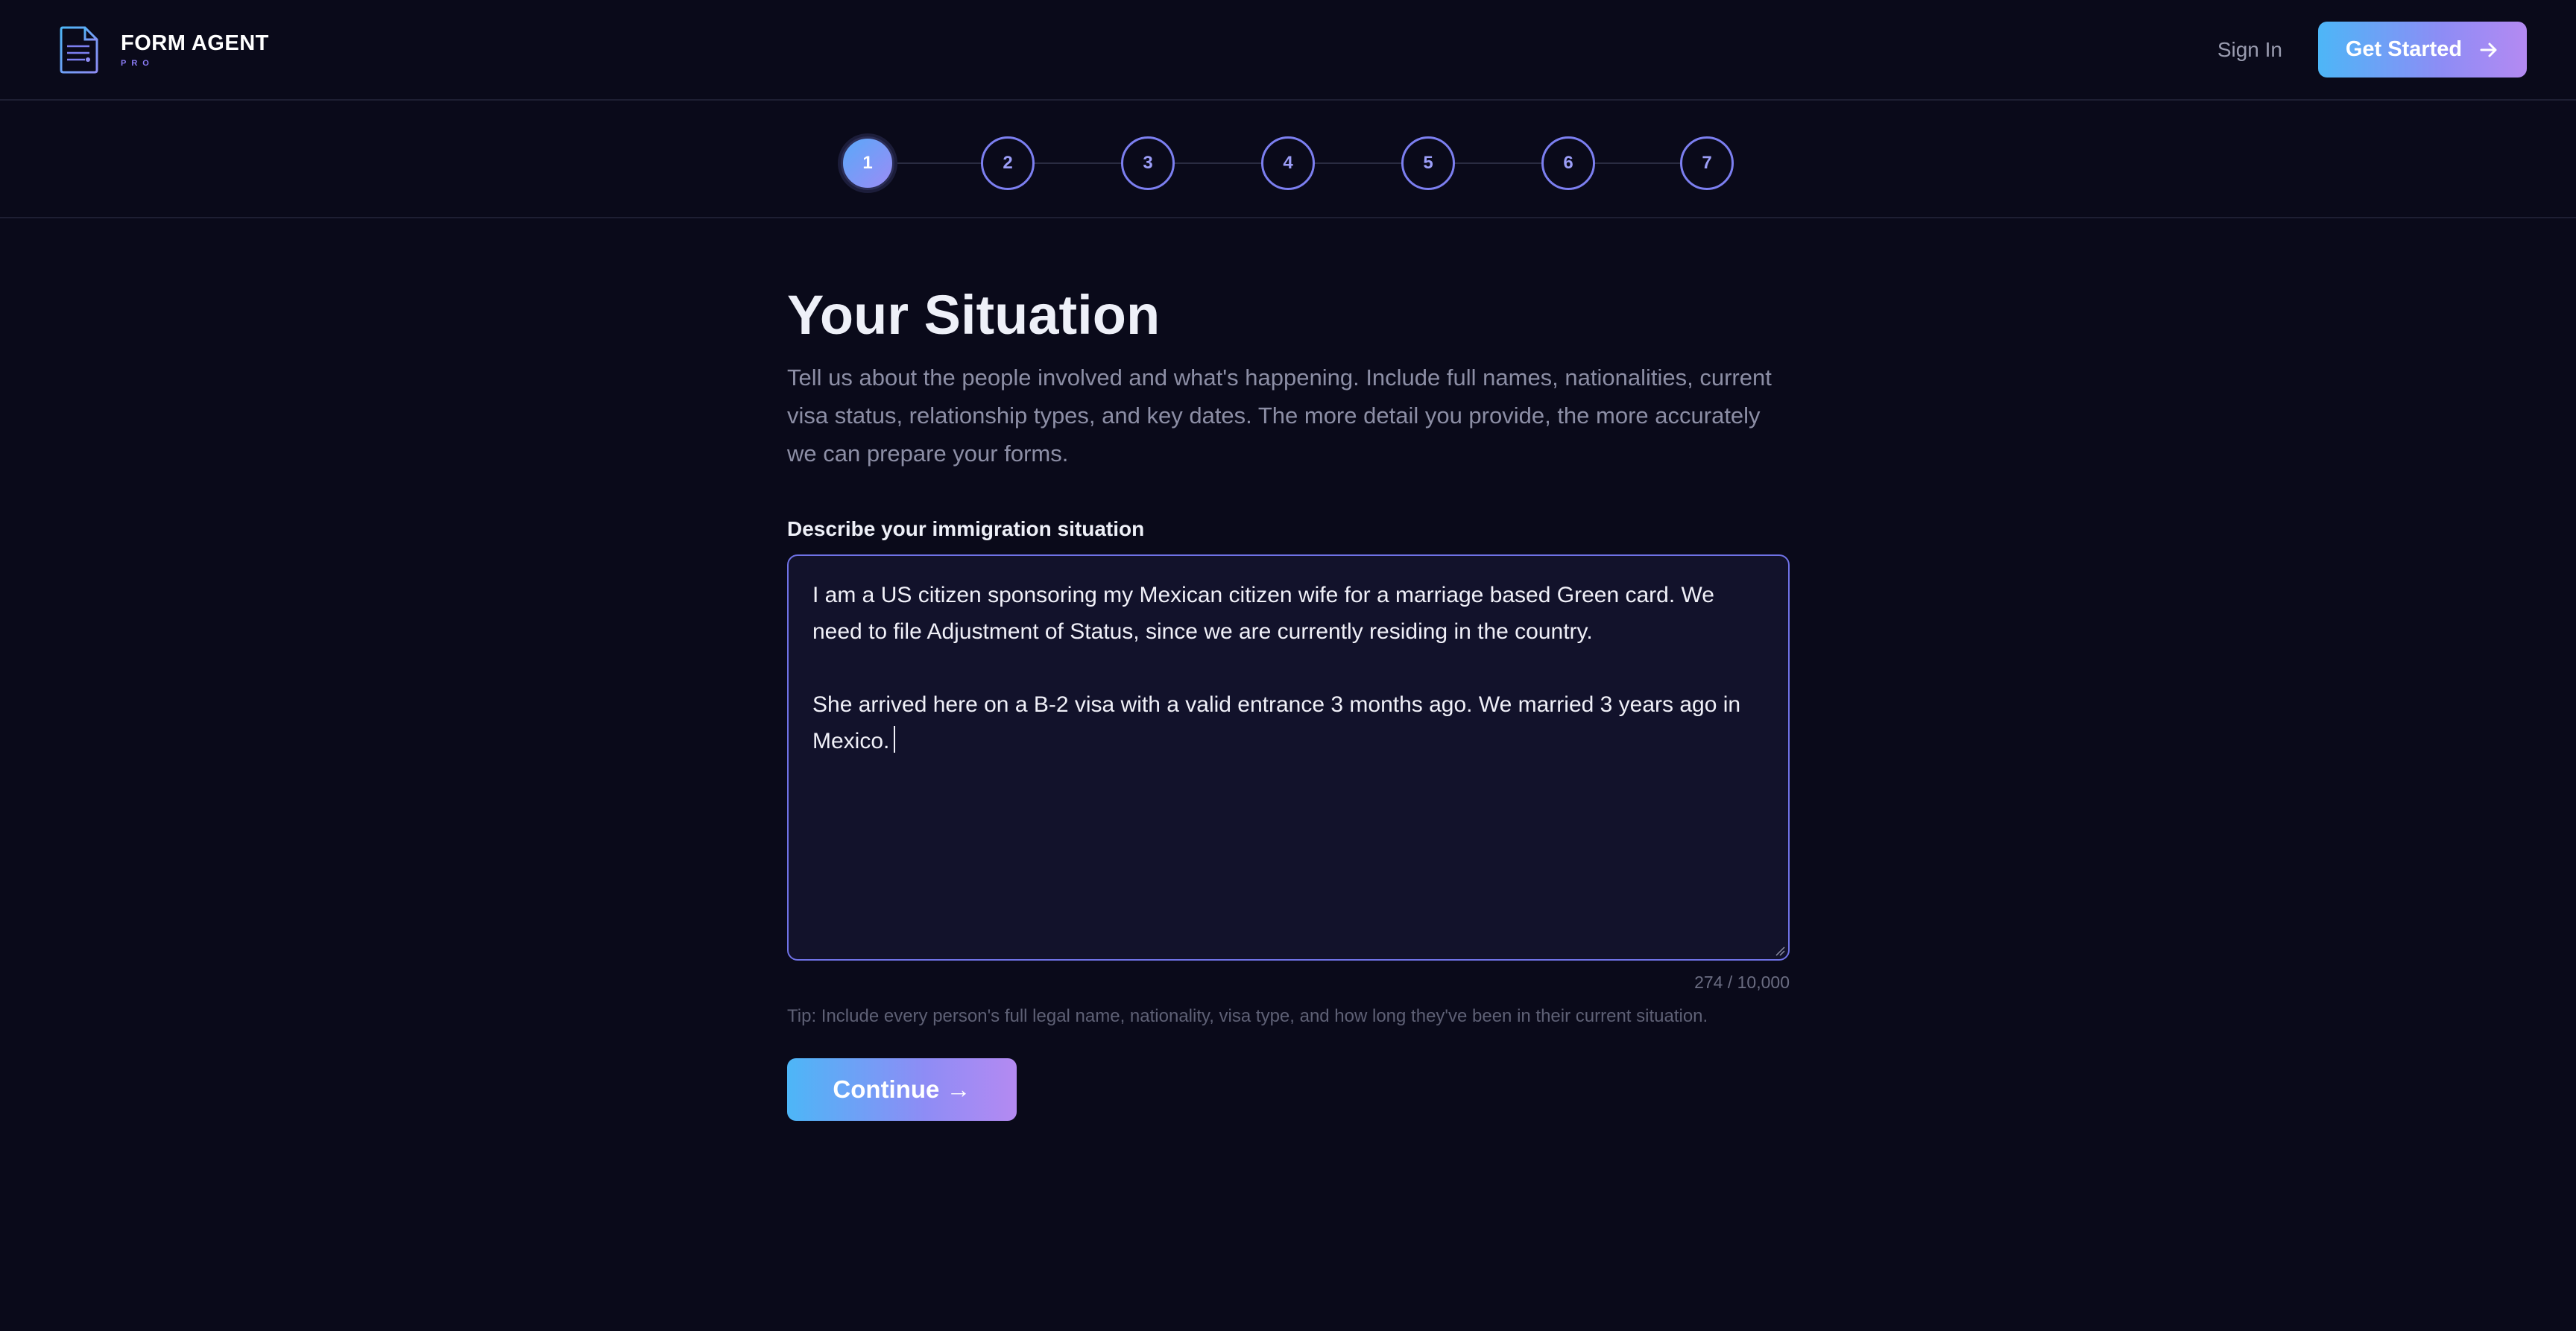 This screenshot has width=2576, height=1331. What do you see at coordinates (1780, 951) in the screenshot?
I see `resize-handle-icon` at bounding box center [1780, 951].